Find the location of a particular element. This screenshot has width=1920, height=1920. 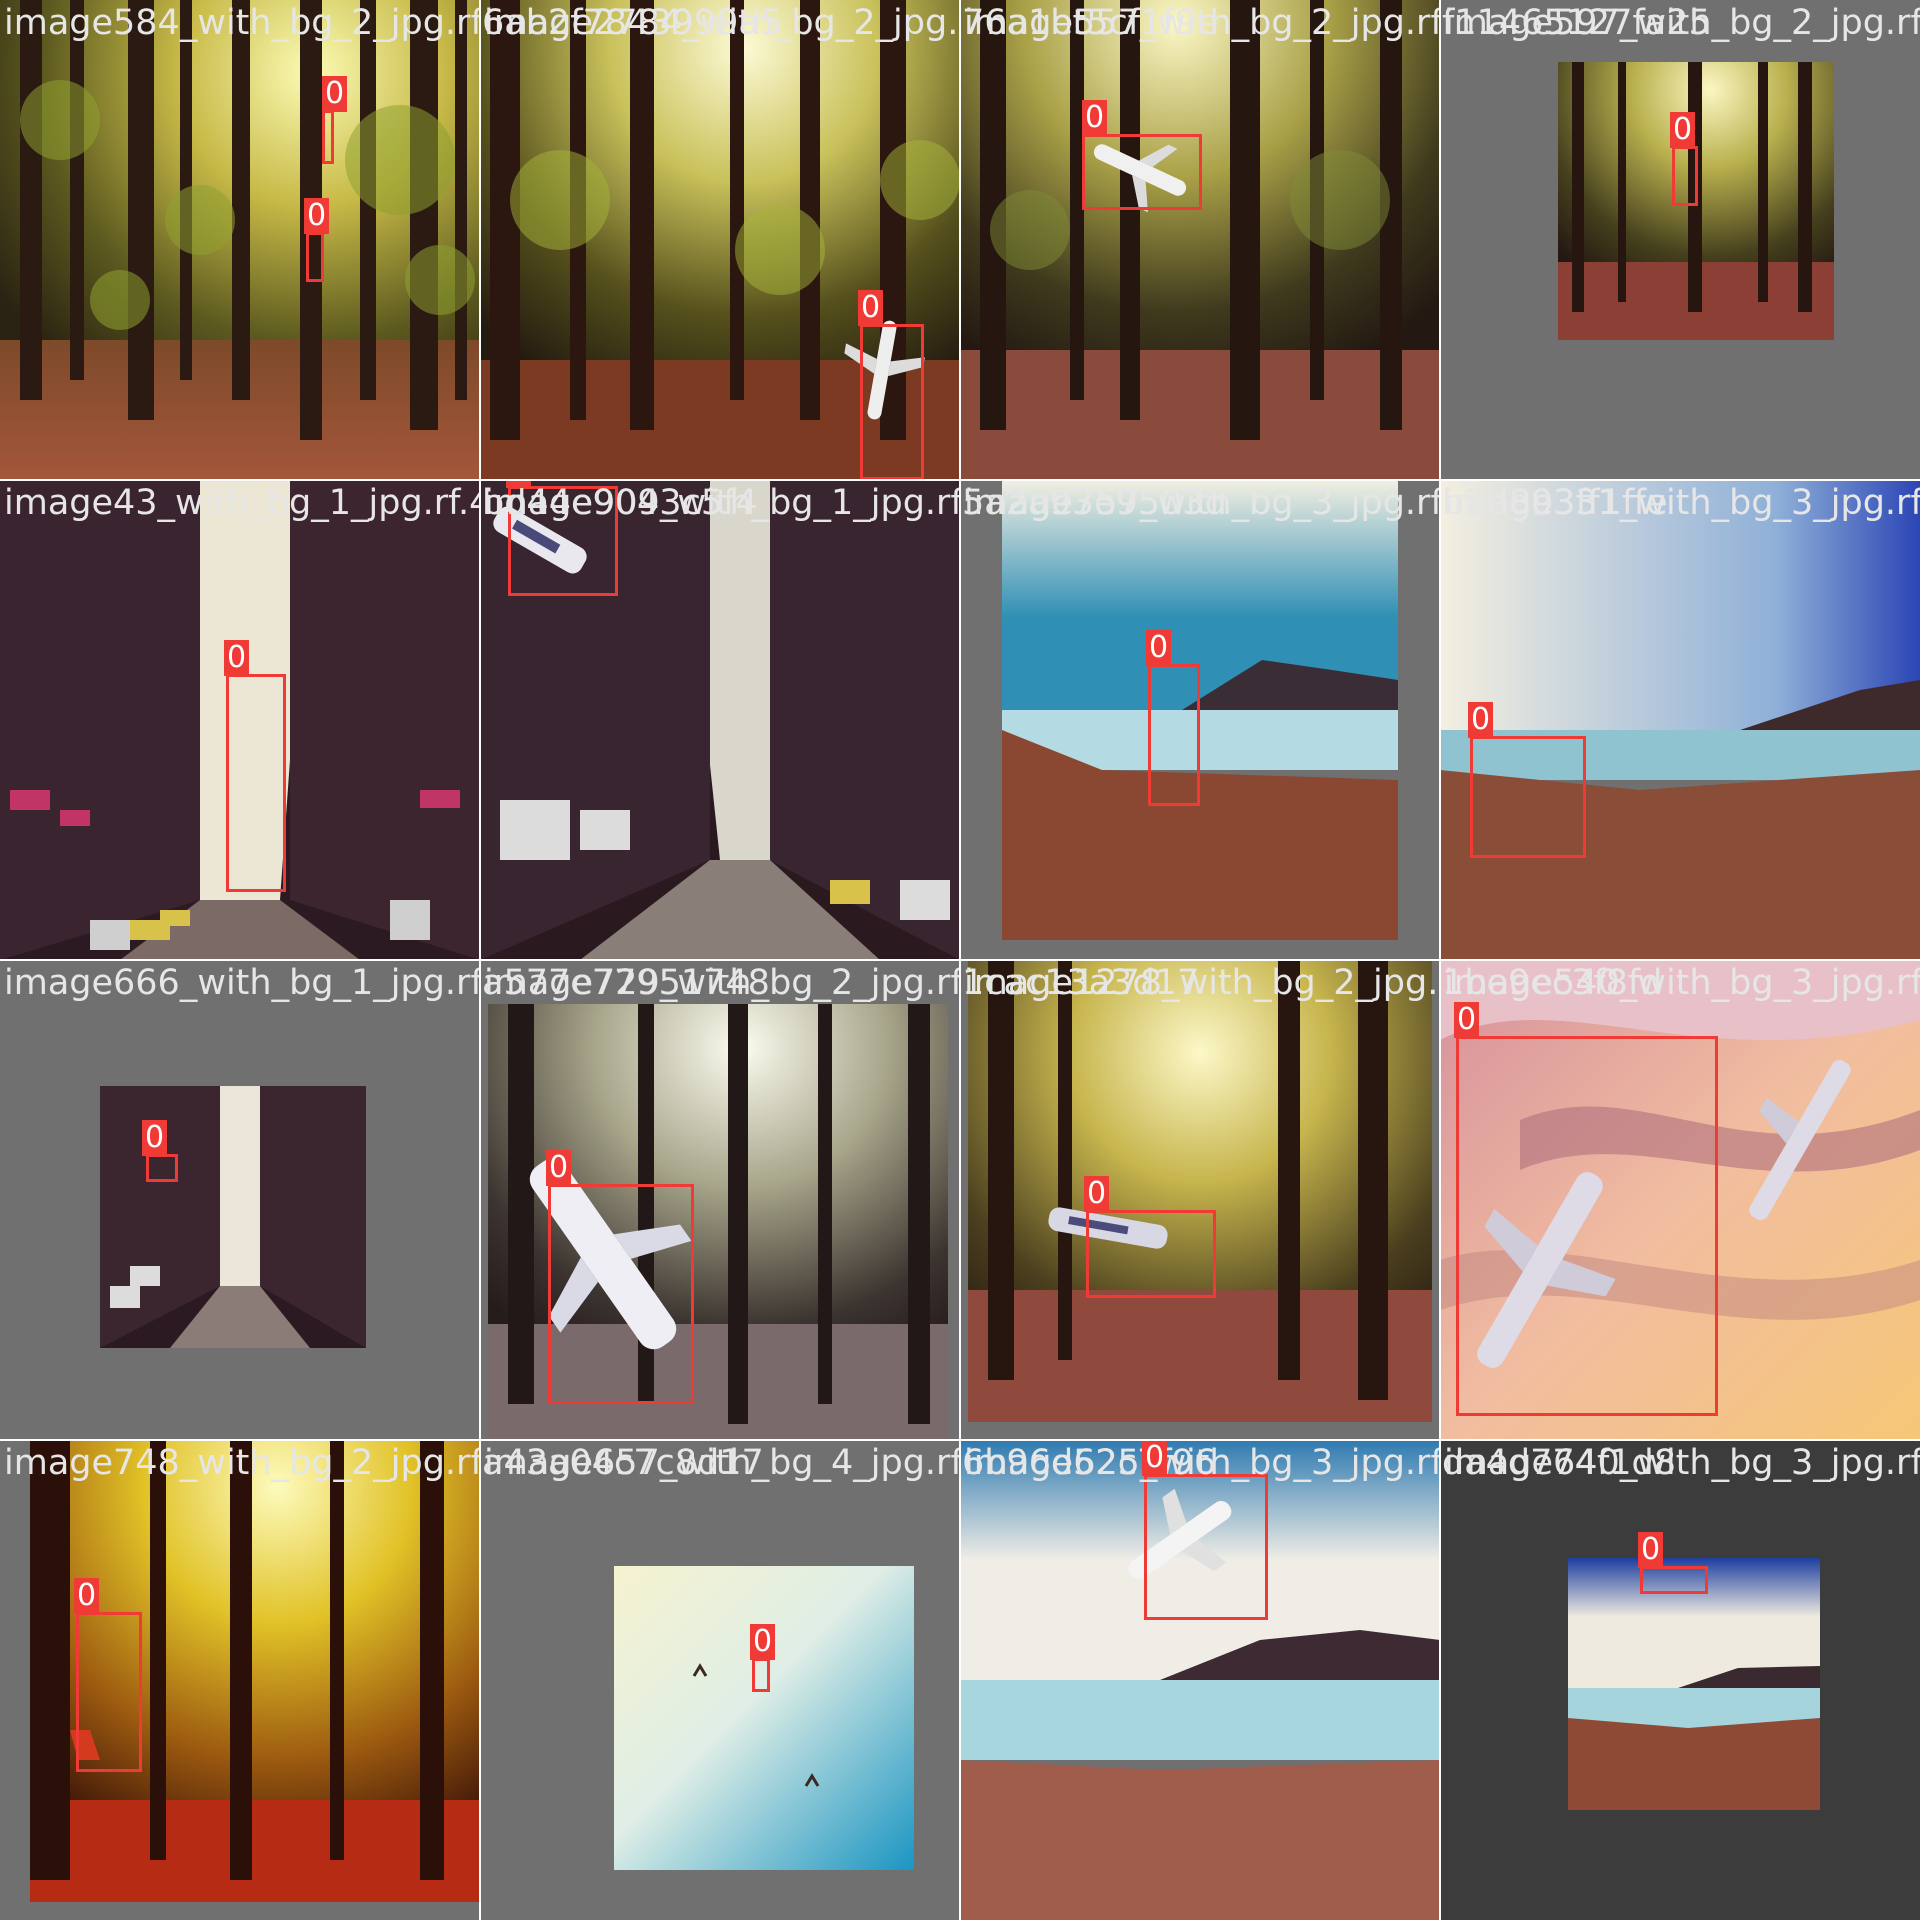

tile-overlay-label: f11465127fa25 is located at coordinates (1576, 23).